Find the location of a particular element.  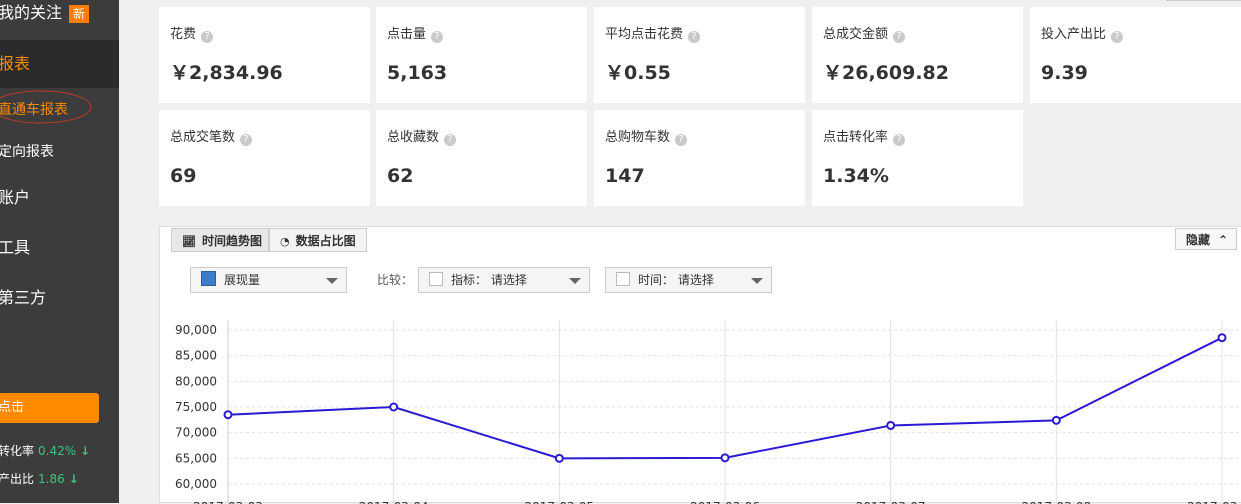

stat-value: ￥26,609.82 is located at coordinates (886, 73).